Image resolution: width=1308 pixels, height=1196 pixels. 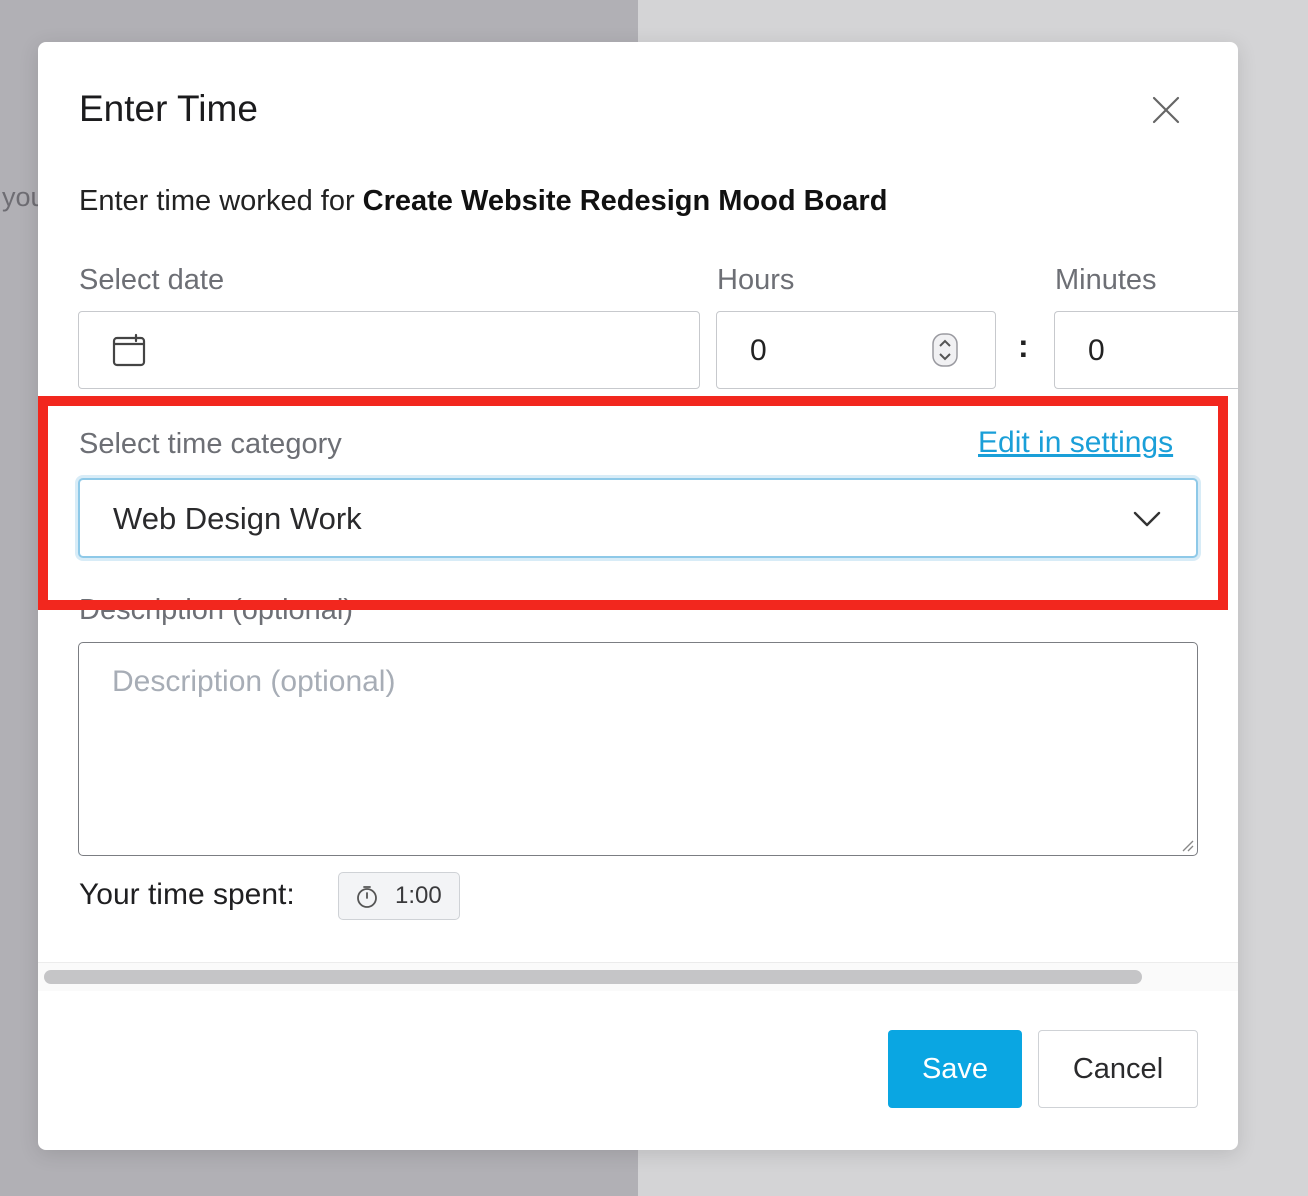 What do you see at coordinates (638, 518) in the screenshot?
I see `time-category-select: Web Design Work` at bounding box center [638, 518].